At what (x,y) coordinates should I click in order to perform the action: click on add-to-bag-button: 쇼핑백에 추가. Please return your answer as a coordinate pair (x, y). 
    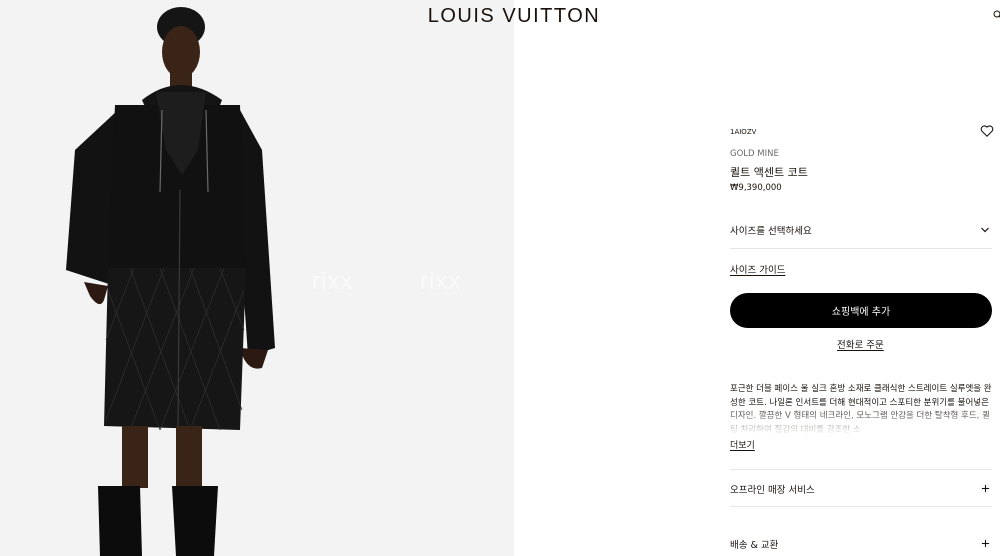
    Looking at the image, I should click on (861, 310).